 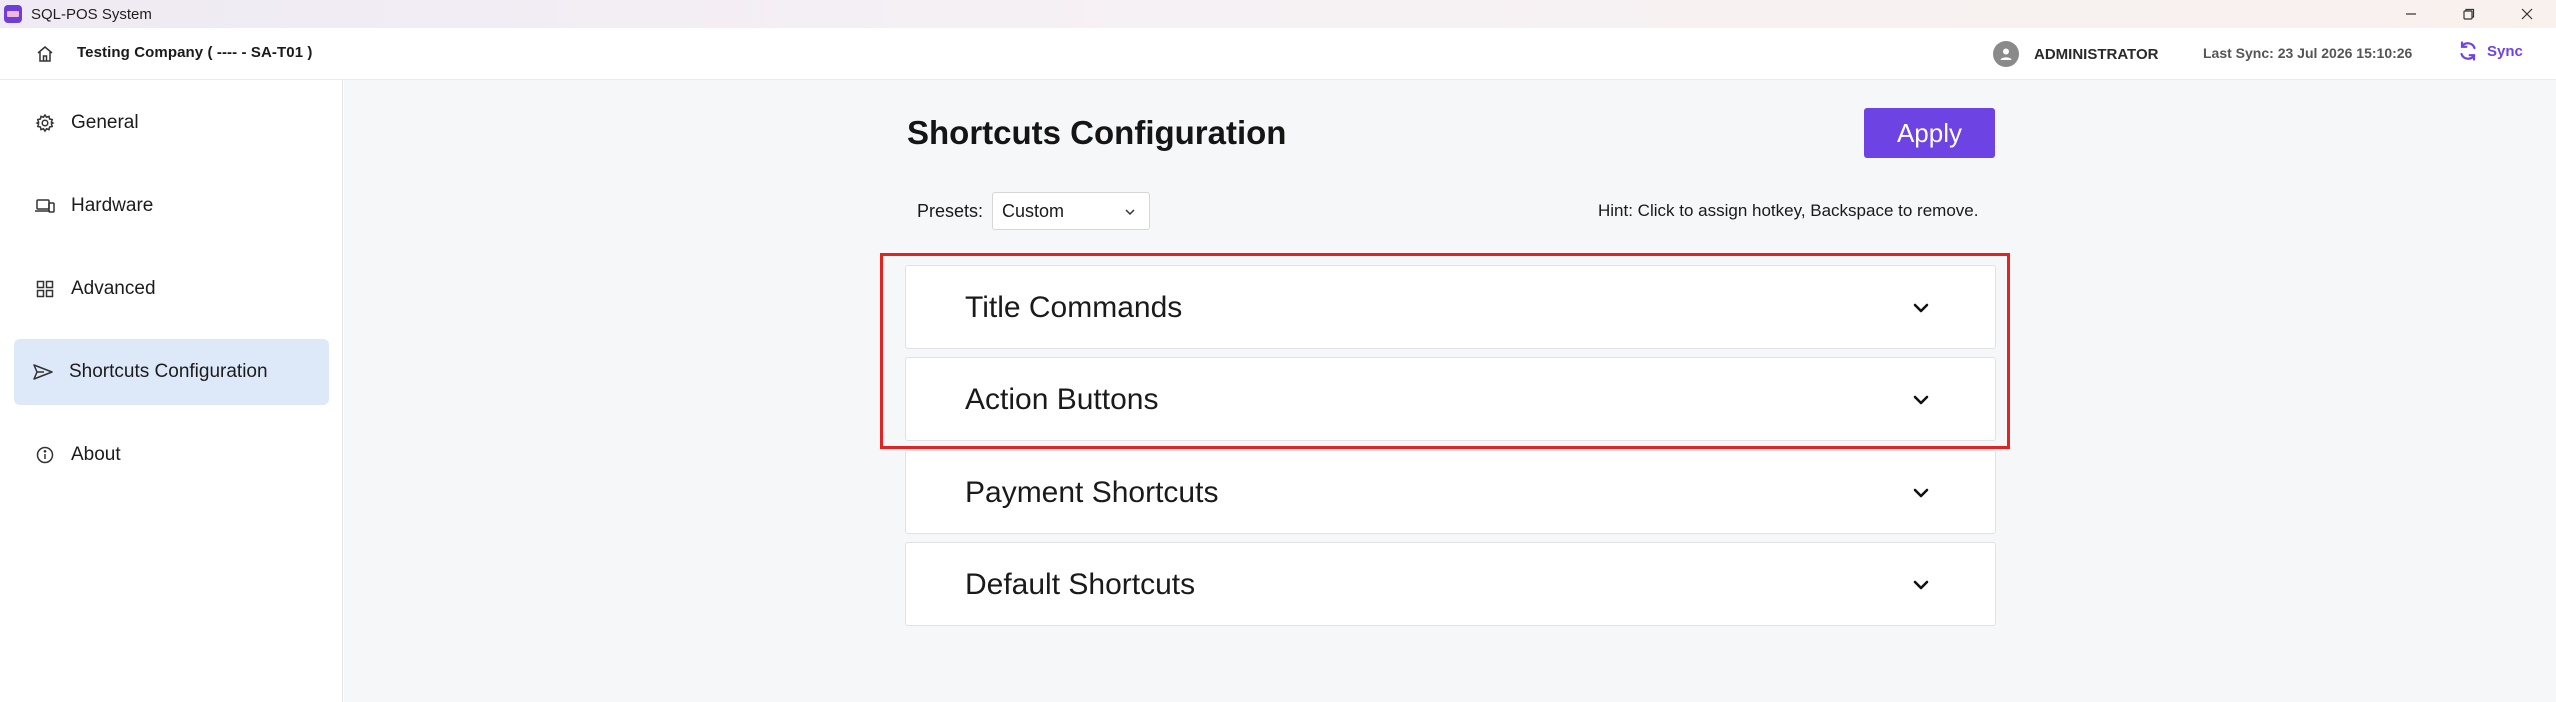 I want to click on sync-button: Sync, so click(x=2490, y=51).